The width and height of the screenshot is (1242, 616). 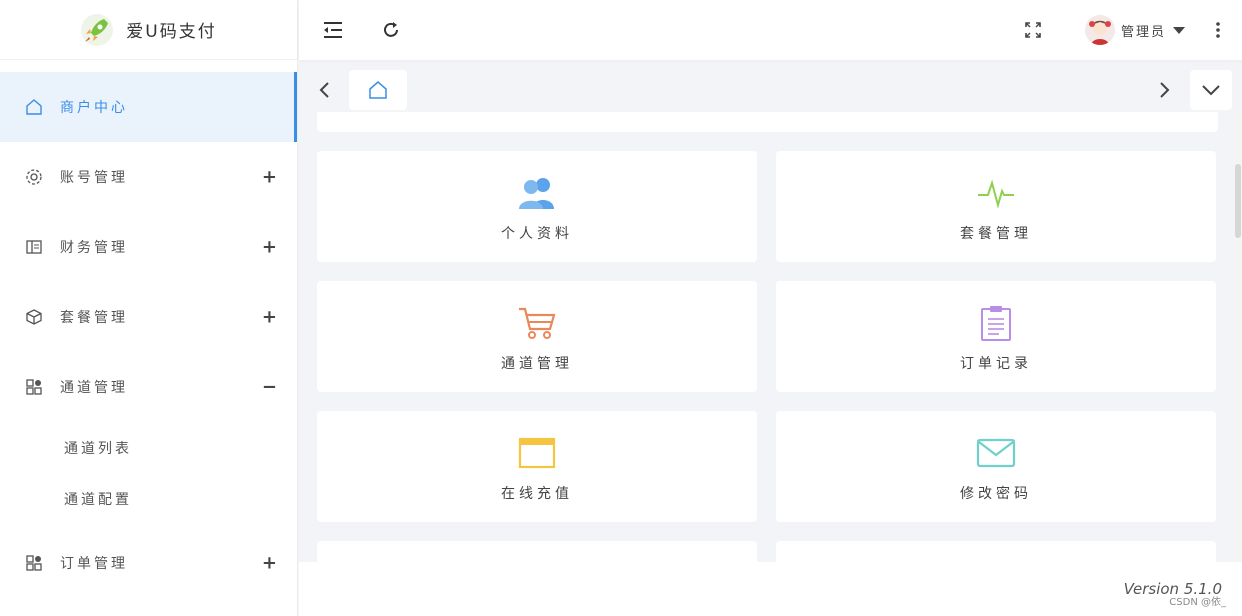 I want to click on sidebar-item-orders: 订单管理 +, so click(x=148, y=563).